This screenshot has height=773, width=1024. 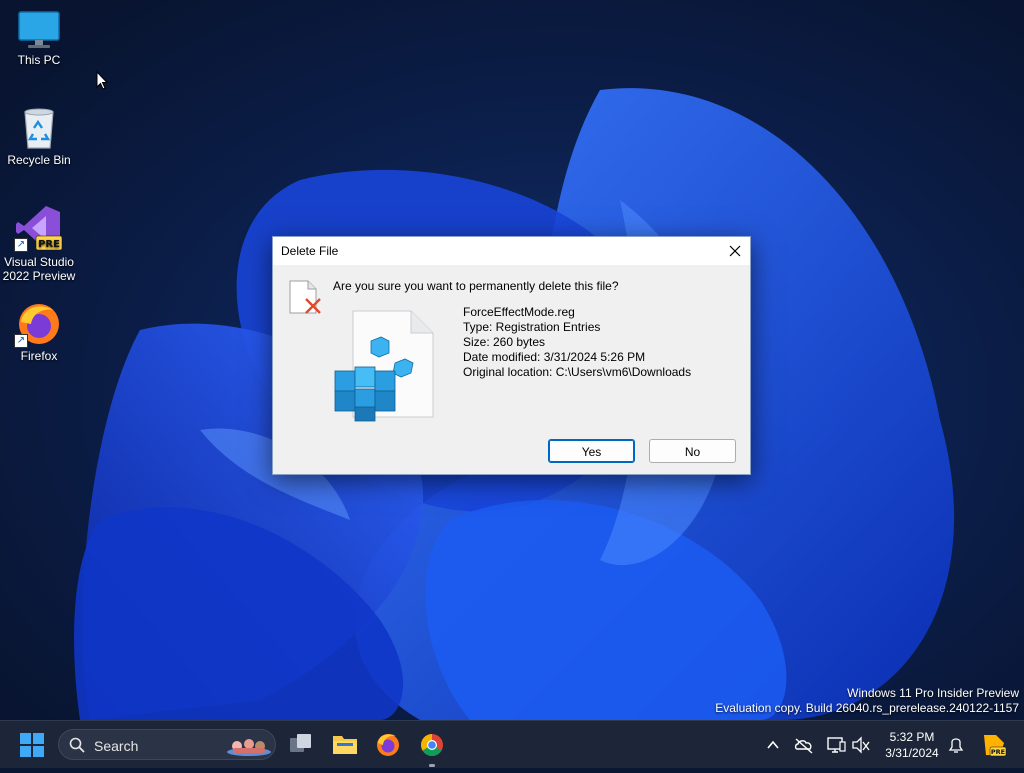 I want to click on chrome-icon, so click(x=432, y=745).